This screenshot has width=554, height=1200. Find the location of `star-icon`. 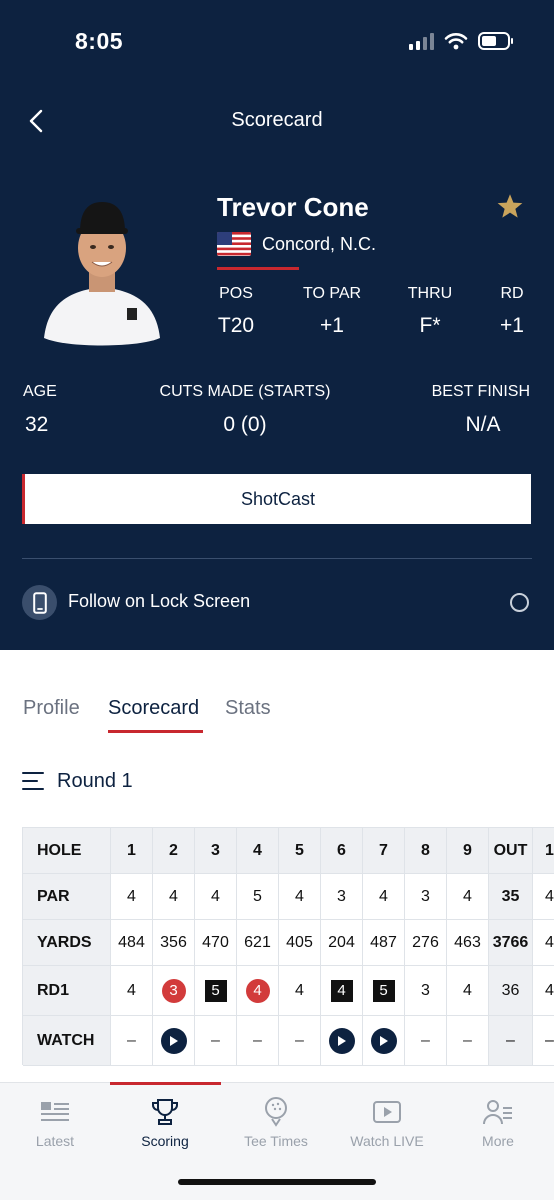

star-icon is located at coordinates (510, 206).